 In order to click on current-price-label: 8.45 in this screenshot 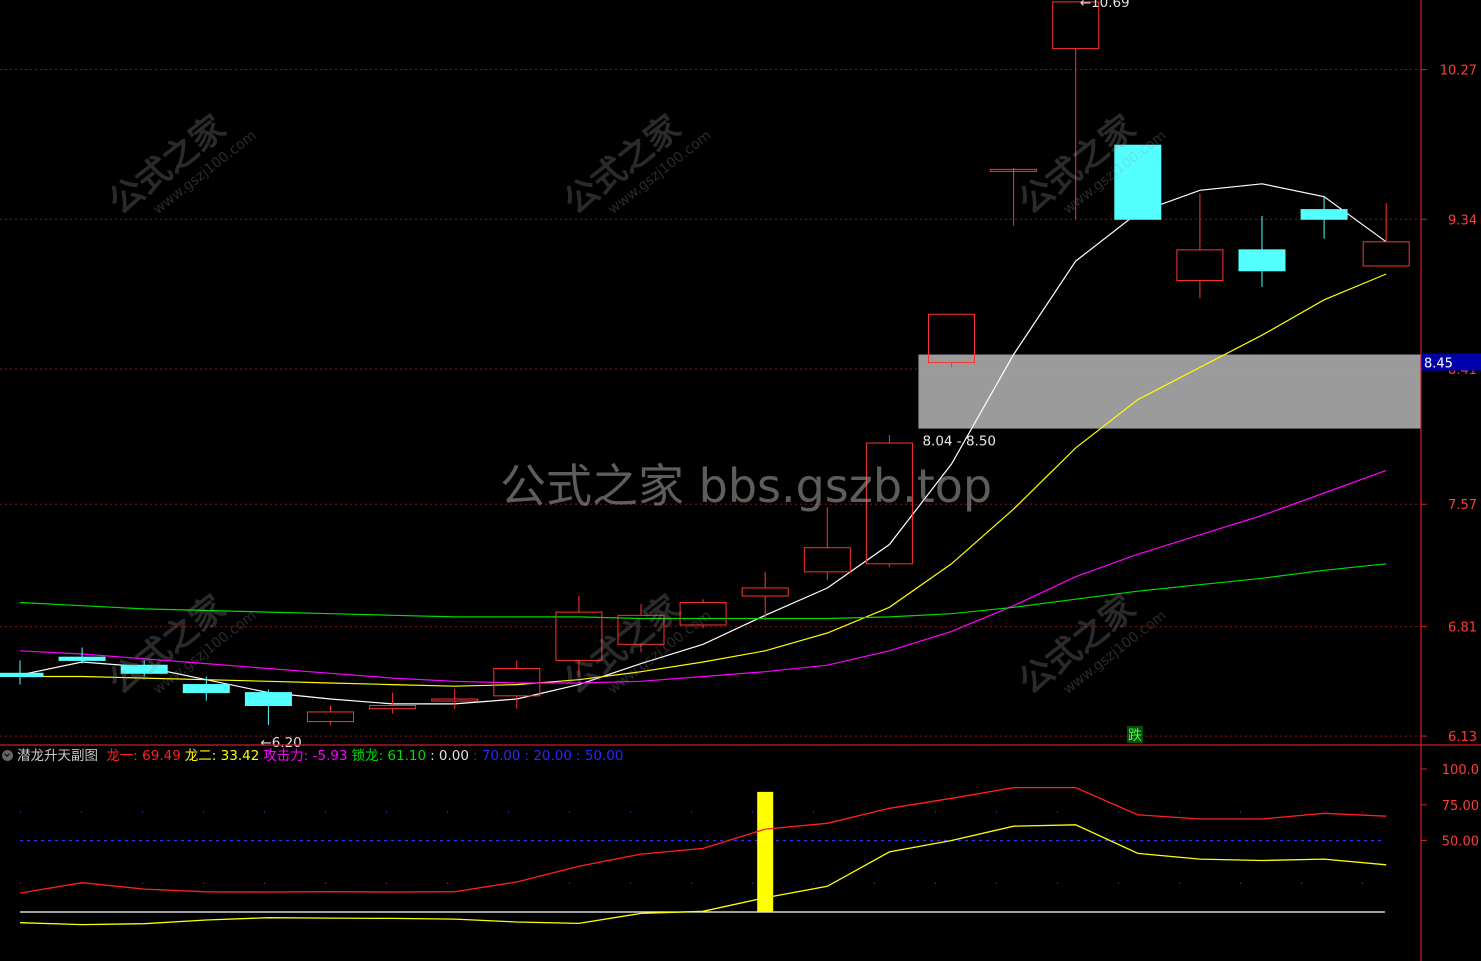, I will do `click(1438, 364)`.